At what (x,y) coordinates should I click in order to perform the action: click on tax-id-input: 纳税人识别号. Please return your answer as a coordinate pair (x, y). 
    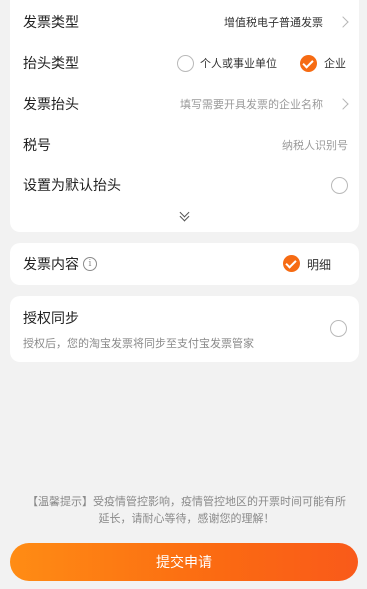
    Looking at the image, I should click on (315, 145).